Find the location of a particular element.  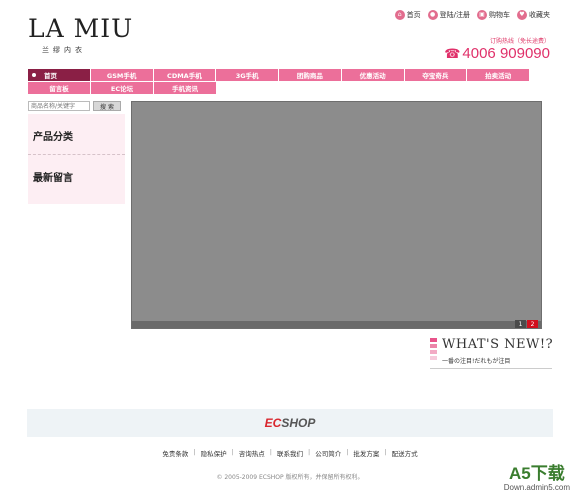

watermark-url: Down.admin5.com is located at coordinates (536, 487).